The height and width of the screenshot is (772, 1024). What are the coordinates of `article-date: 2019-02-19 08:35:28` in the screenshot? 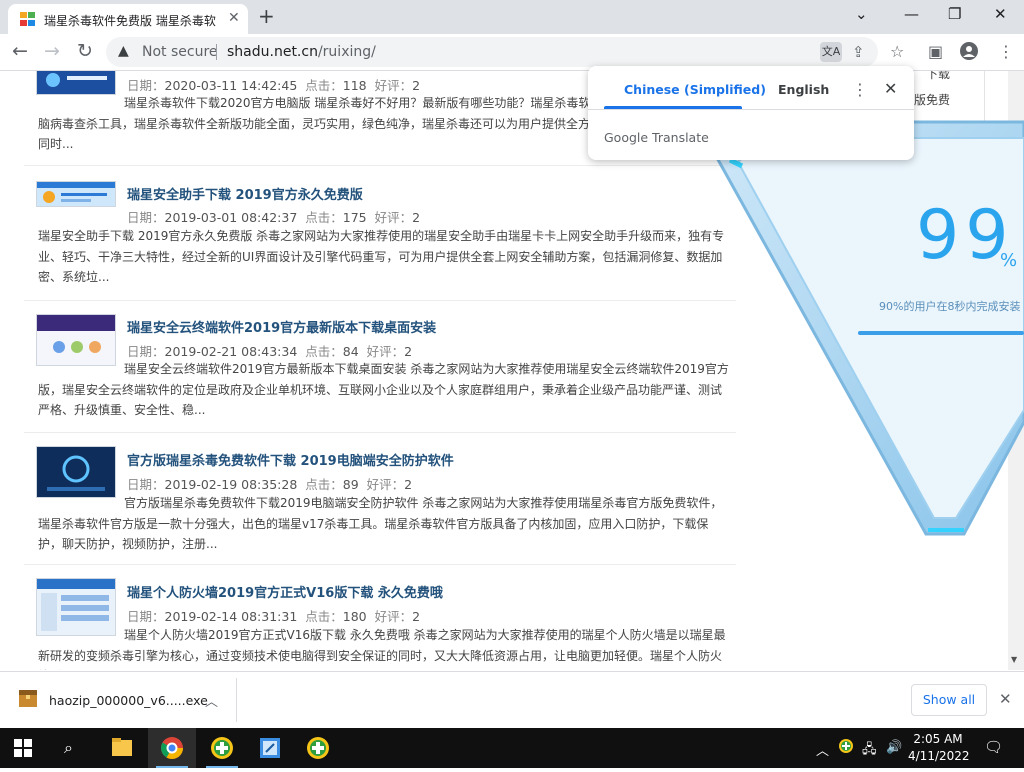 It's located at (231, 484).